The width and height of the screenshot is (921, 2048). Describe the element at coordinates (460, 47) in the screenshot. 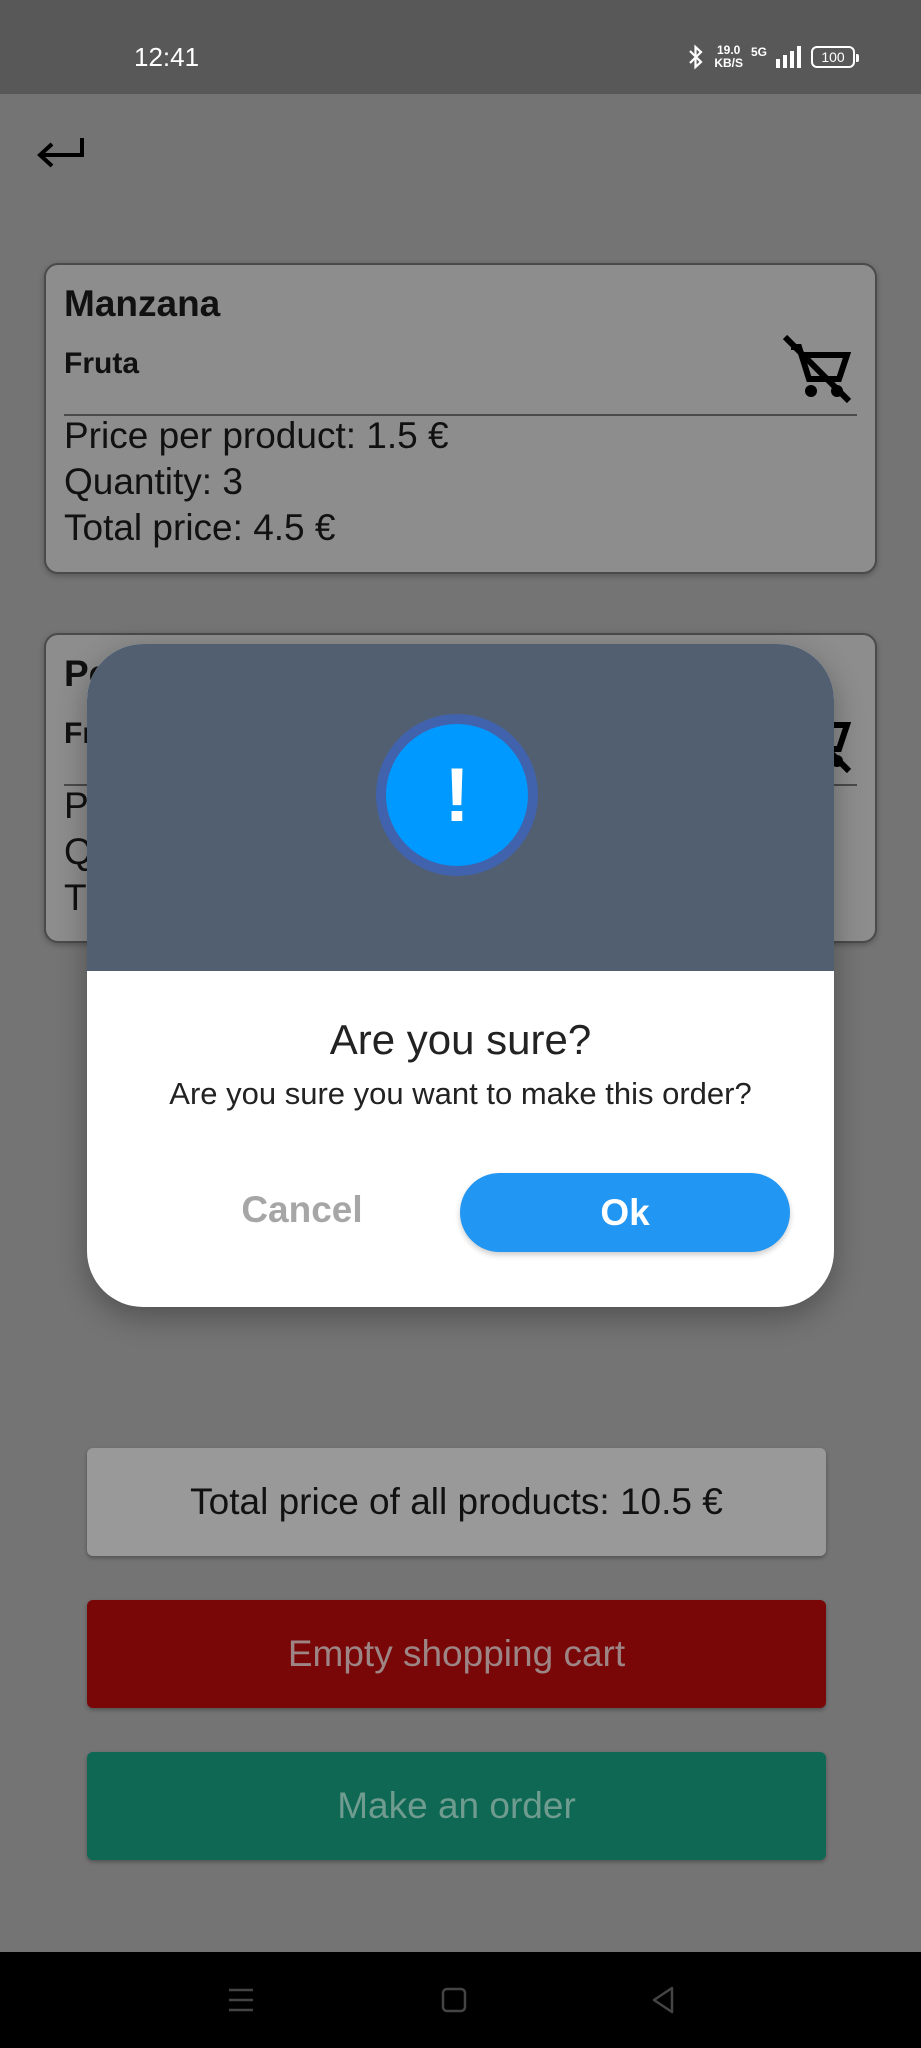

I see `status-bar: 12:41 19.0 KB/S 5G 100` at that location.